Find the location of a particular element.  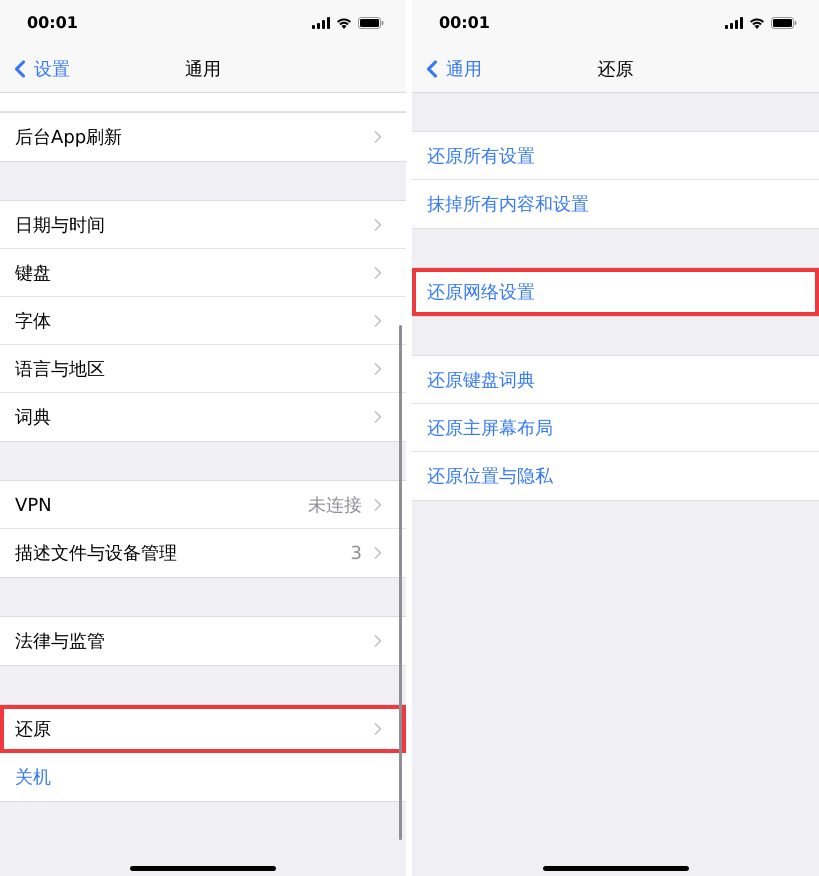

settings-row: 关机 is located at coordinates (203, 777).